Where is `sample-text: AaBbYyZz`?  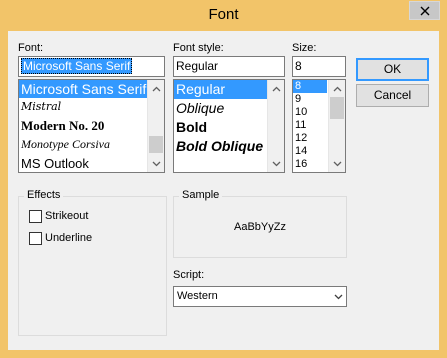 sample-text: AaBbYyZz is located at coordinates (260, 227).